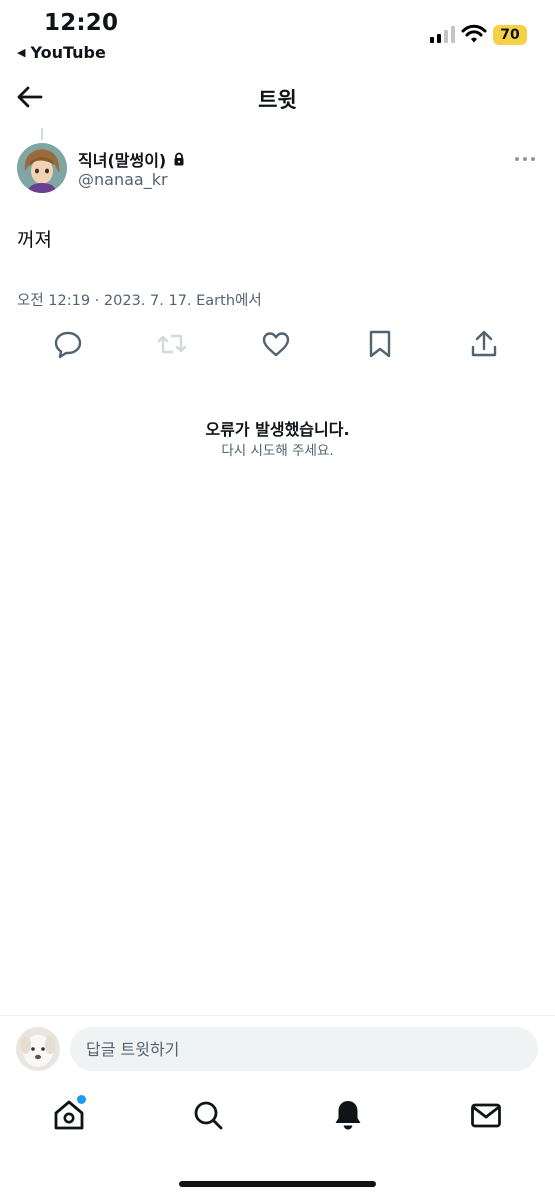 This screenshot has width=555, height=1200. What do you see at coordinates (277, 1015) in the screenshot?
I see `reply-divider` at bounding box center [277, 1015].